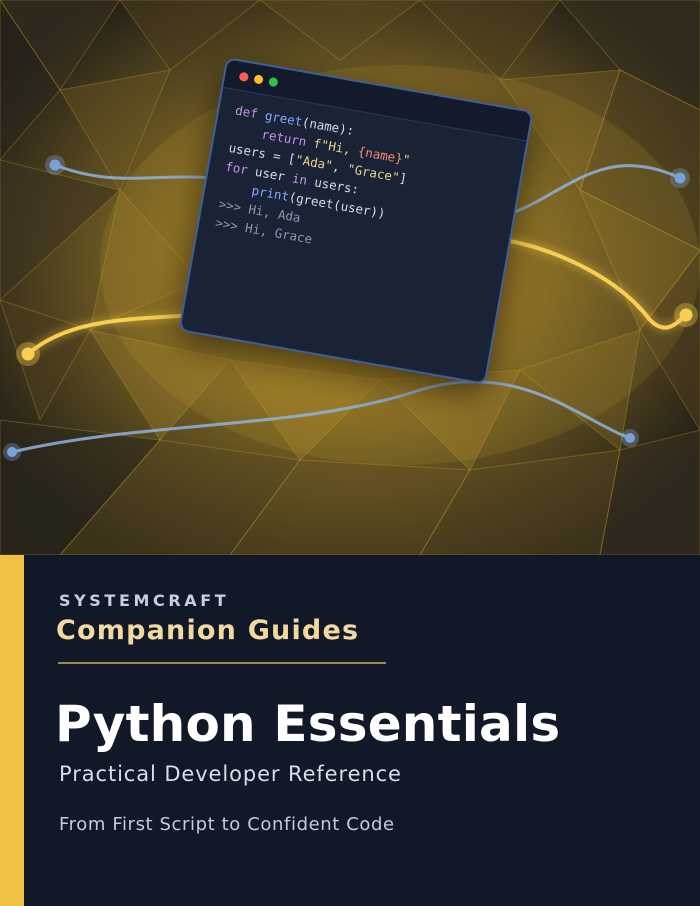 The width and height of the screenshot is (700, 906). I want to click on code-token: ", so click(406, 159).